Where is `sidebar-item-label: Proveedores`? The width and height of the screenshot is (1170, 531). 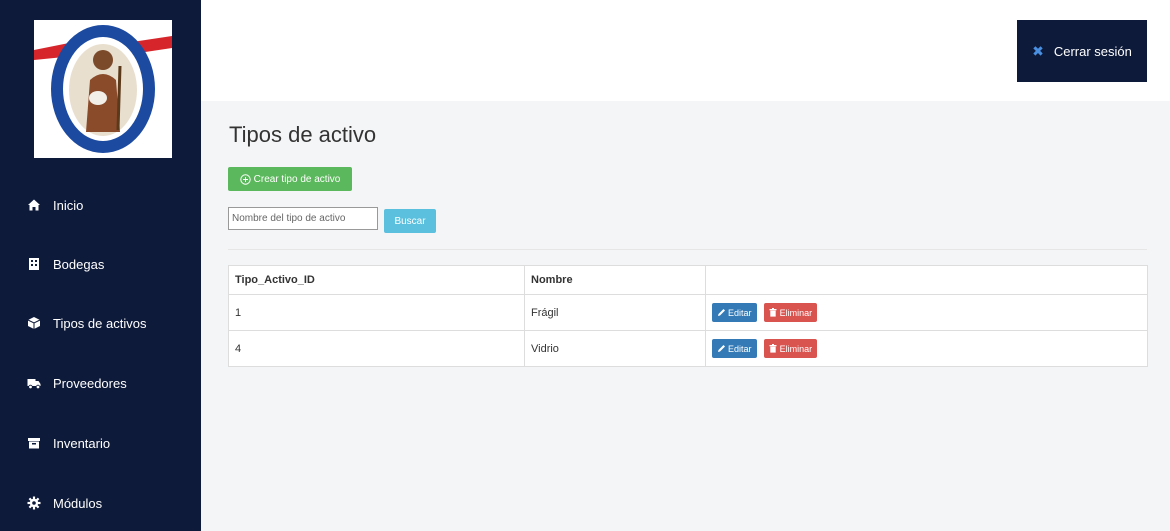 sidebar-item-label: Proveedores is located at coordinates (90, 383).